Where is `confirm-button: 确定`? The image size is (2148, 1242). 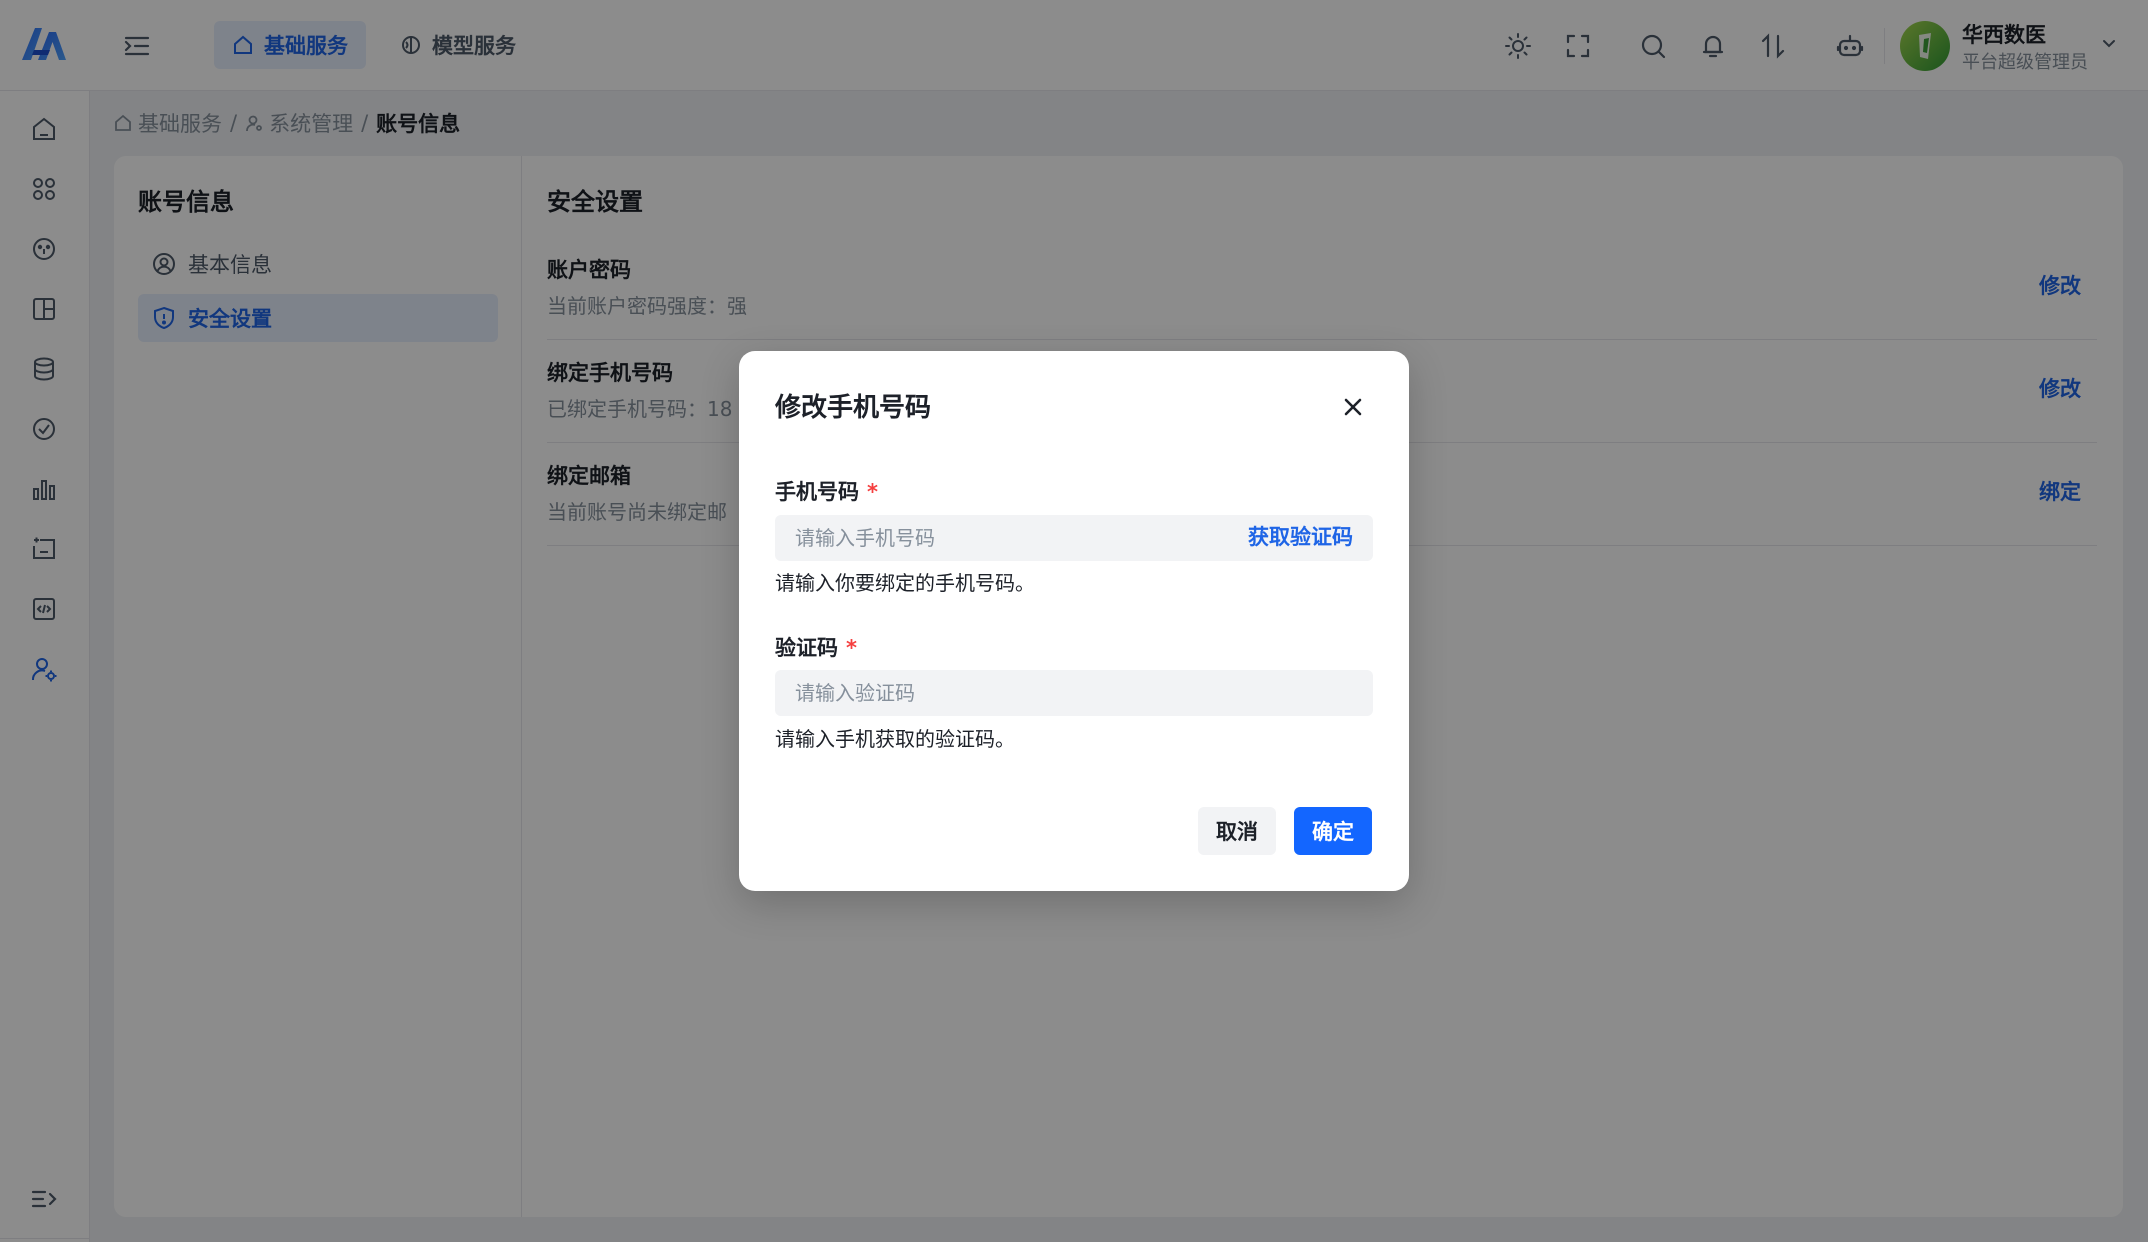 confirm-button: 确定 is located at coordinates (1333, 831).